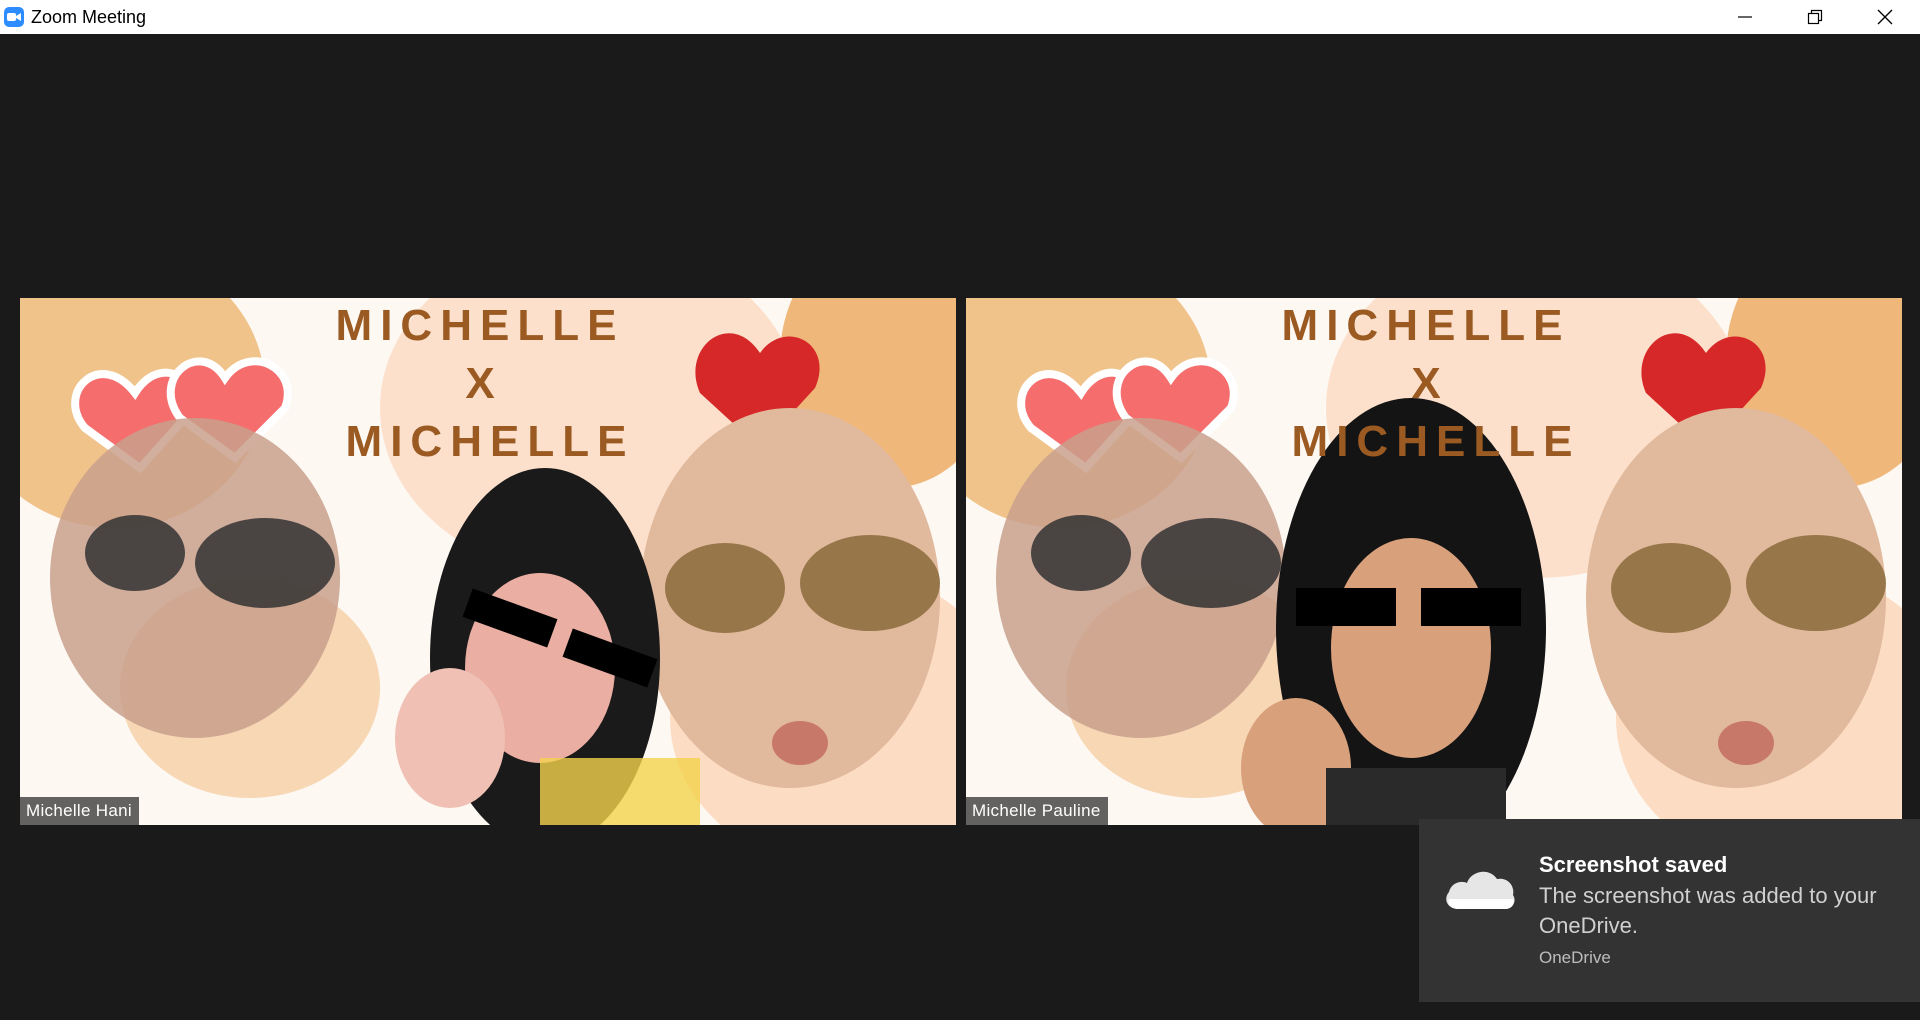 This screenshot has width=1920, height=1020. What do you see at coordinates (79, 811) in the screenshot?
I see `participant-name-tag: Michelle Hani` at bounding box center [79, 811].